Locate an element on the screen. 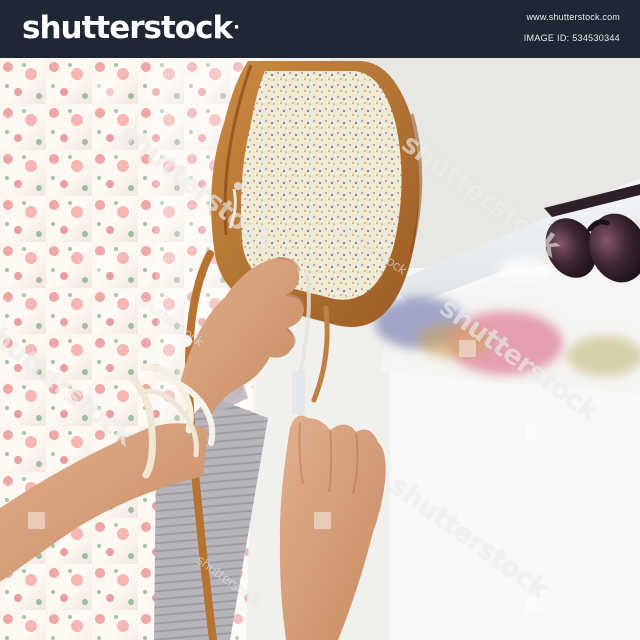 The height and width of the screenshot is (640, 640). brand-mark: · is located at coordinates (236, 27).